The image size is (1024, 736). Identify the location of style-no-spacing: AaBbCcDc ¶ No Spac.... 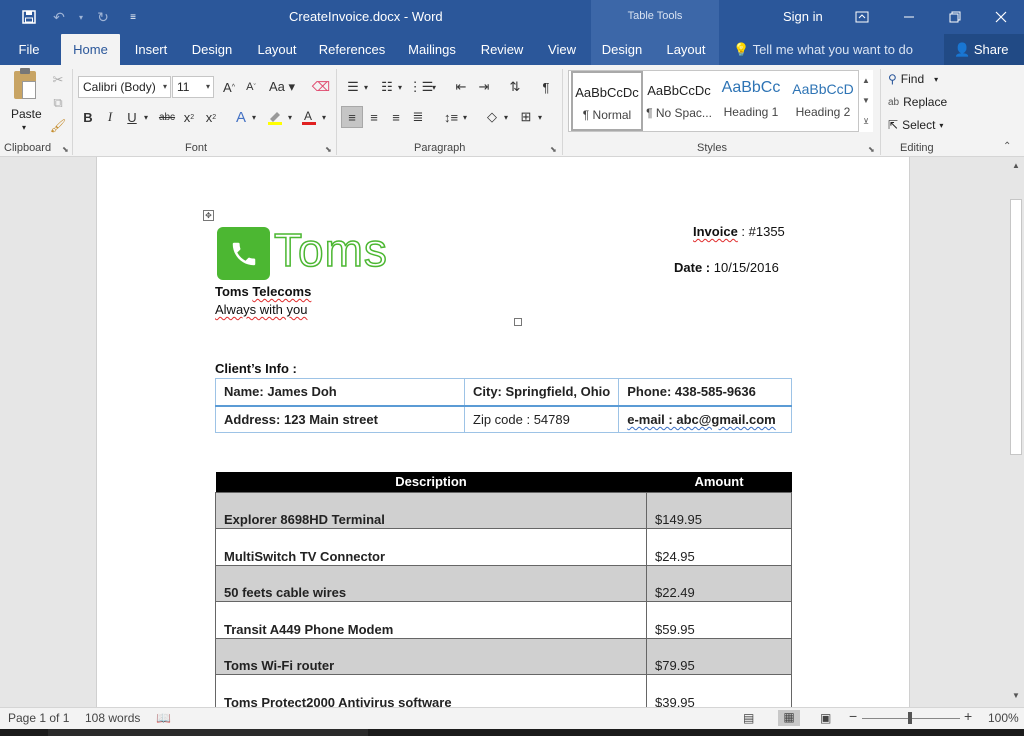
(679, 101).